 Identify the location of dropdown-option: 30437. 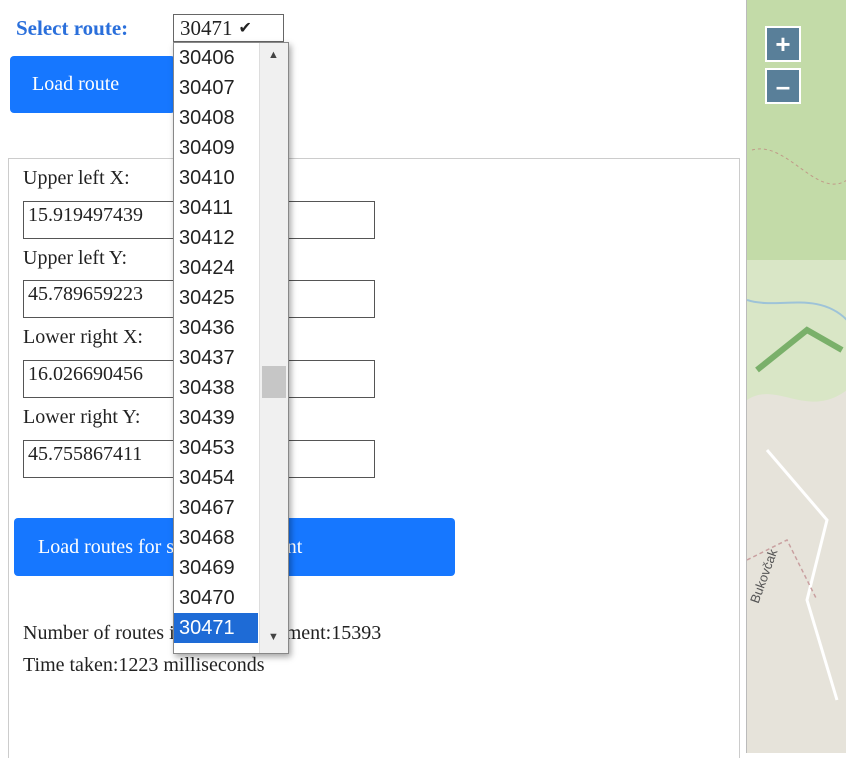
(216, 358).